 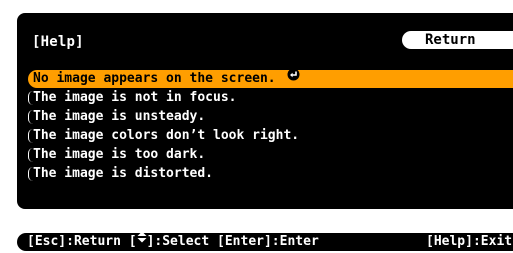 What do you see at coordinates (293, 77) in the screenshot?
I see `enter-icon` at bounding box center [293, 77].